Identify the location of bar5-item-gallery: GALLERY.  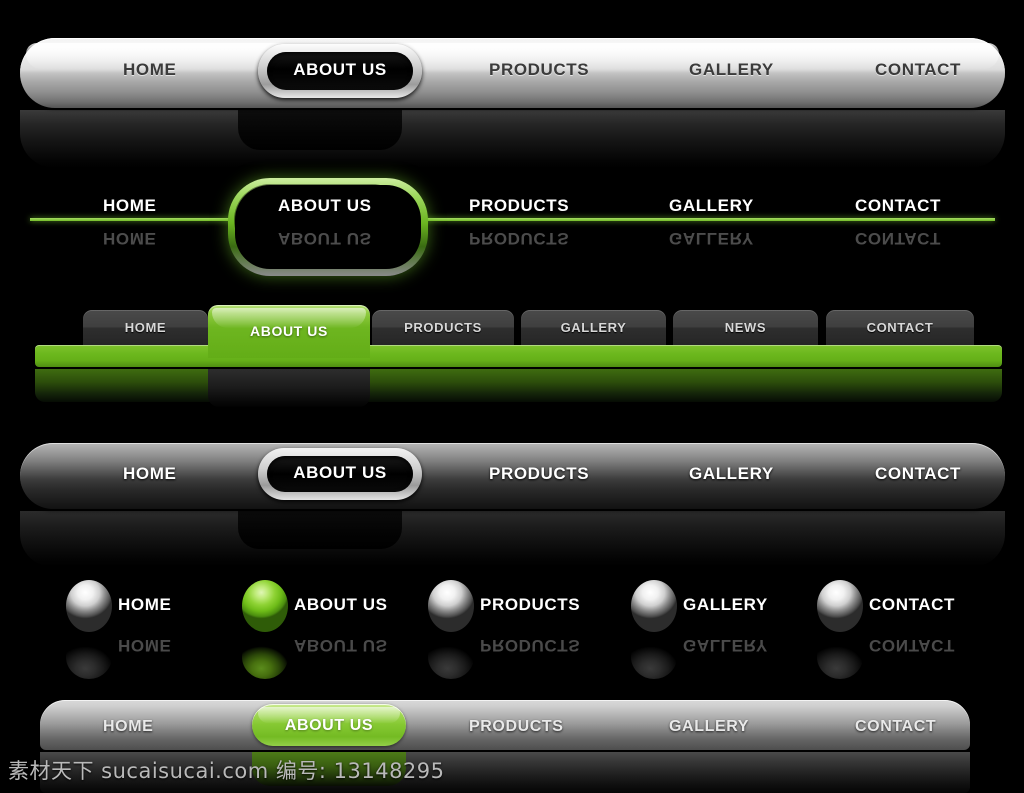
(725, 605).